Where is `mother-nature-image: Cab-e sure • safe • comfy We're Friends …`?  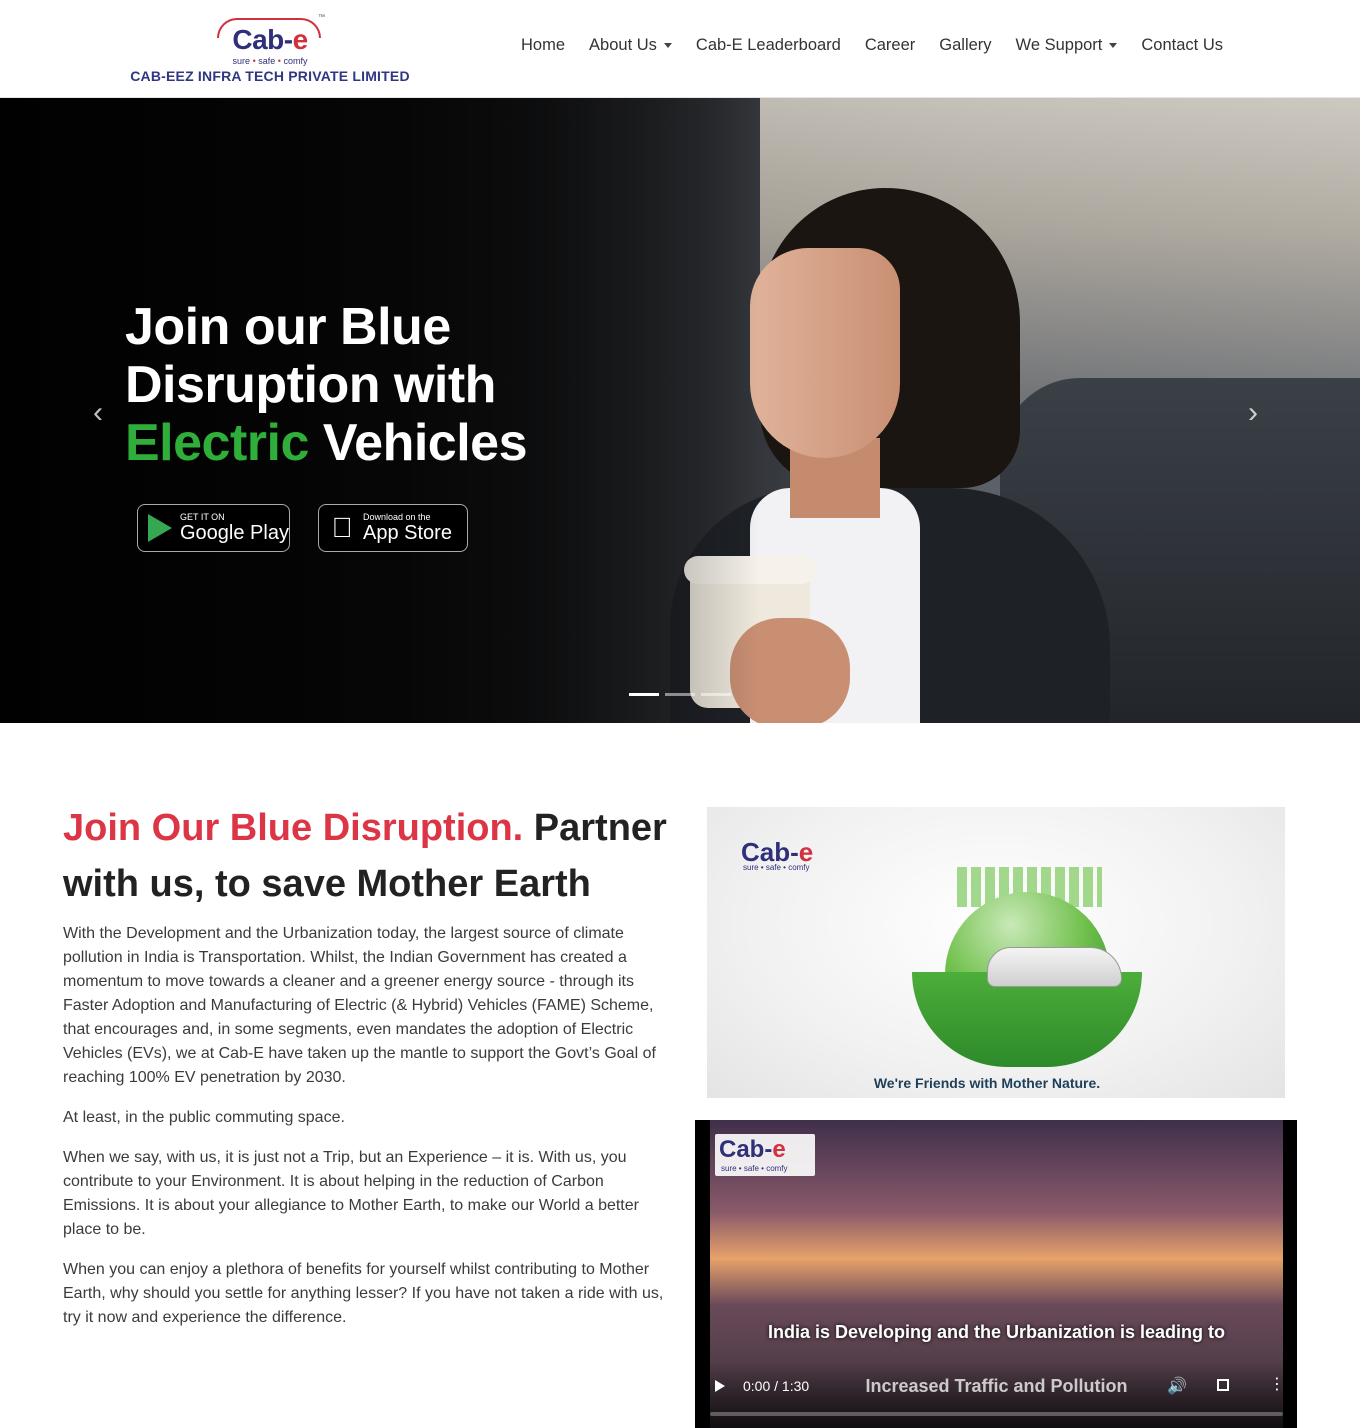
mother-nature-image: Cab-e sure • safe • comfy We're Friends … is located at coordinates (996, 952).